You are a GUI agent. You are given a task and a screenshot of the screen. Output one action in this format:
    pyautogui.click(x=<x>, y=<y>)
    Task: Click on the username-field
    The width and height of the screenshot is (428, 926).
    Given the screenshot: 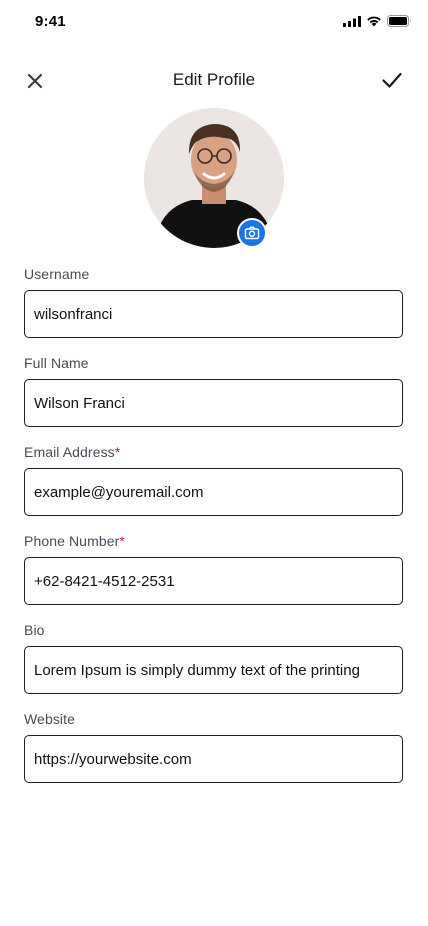 What is the action you would take?
    pyautogui.click(x=213, y=314)
    